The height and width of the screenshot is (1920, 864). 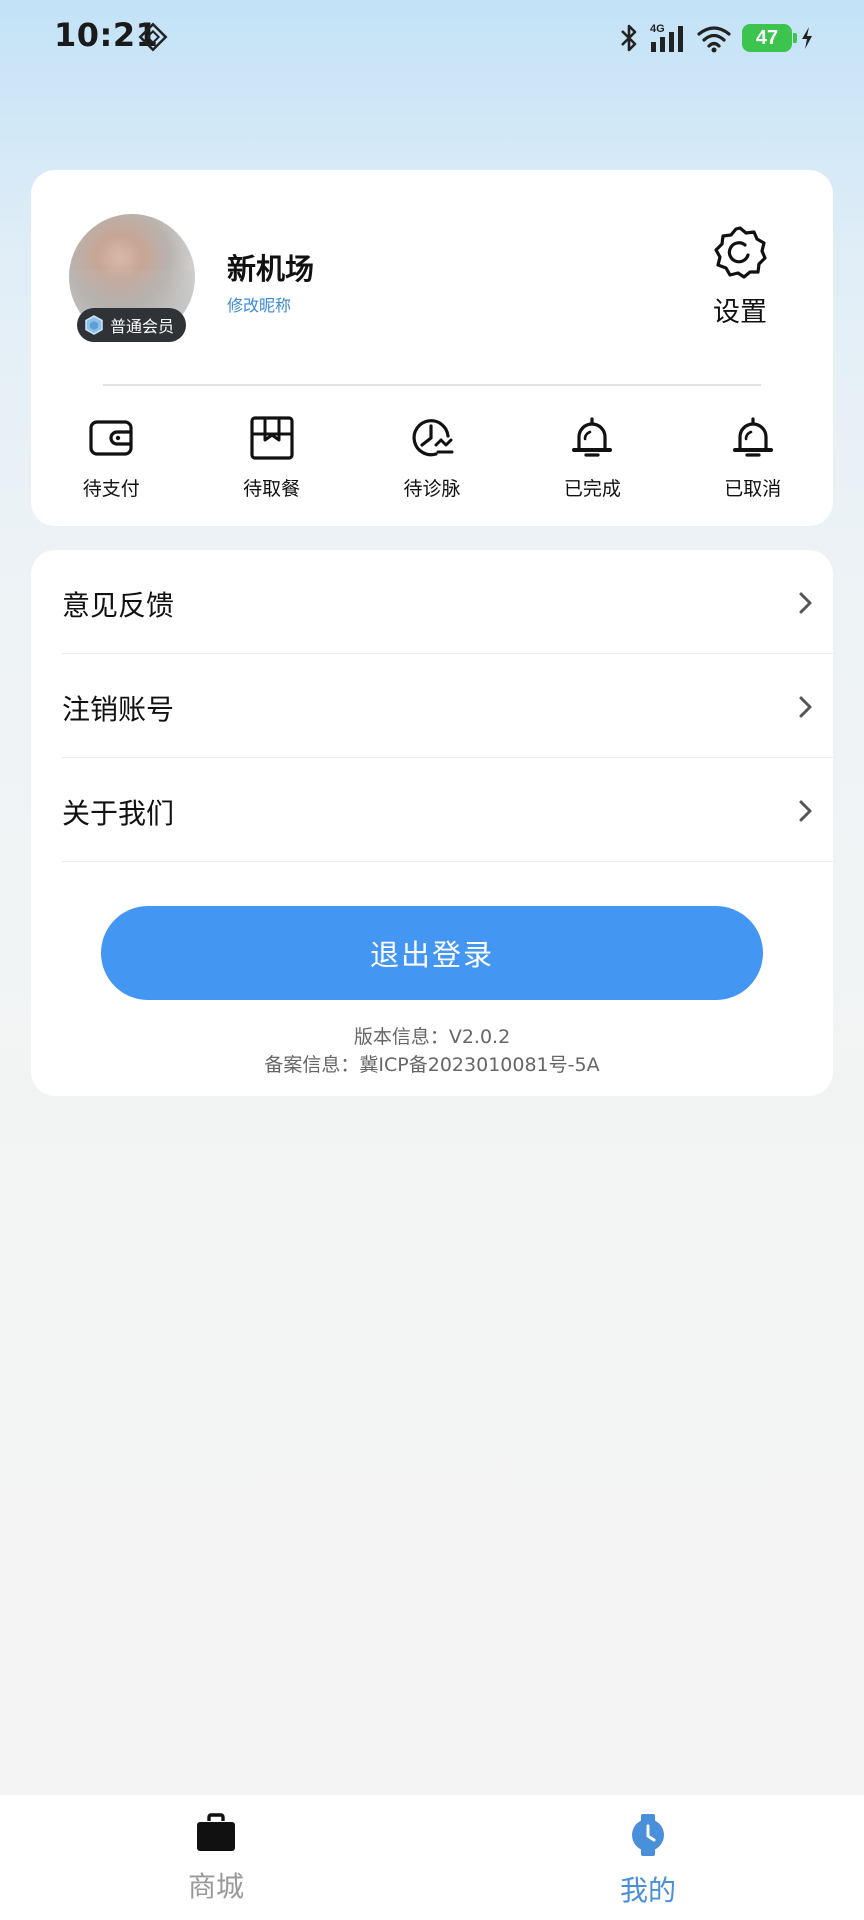 What do you see at coordinates (432, 38) in the screenshot?
I see `status-bar: 10:21 4G 47` at bounding box center [432, 38].